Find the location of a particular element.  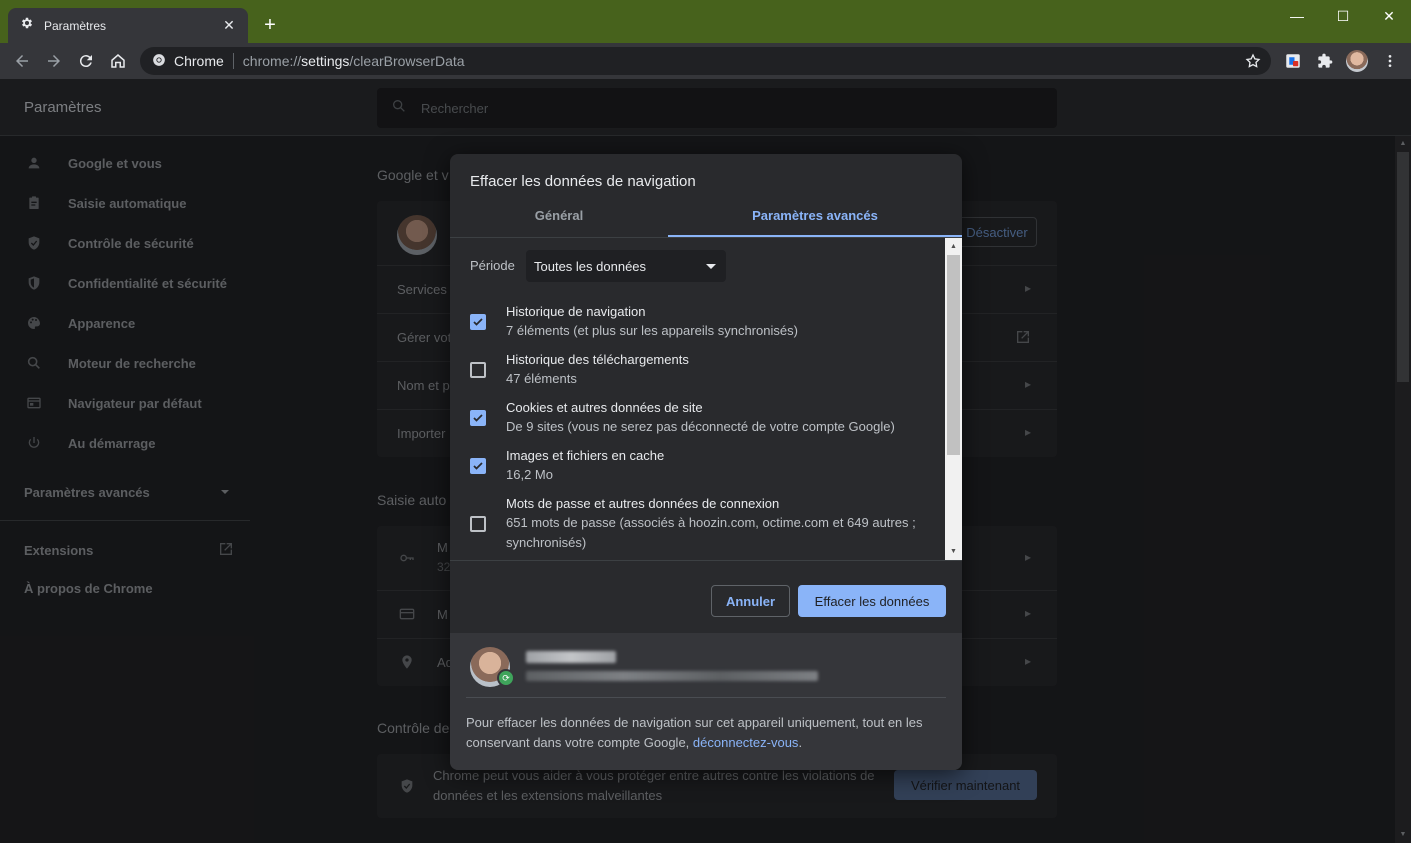

new-tab-button: + is located at coordinates (270, 25).